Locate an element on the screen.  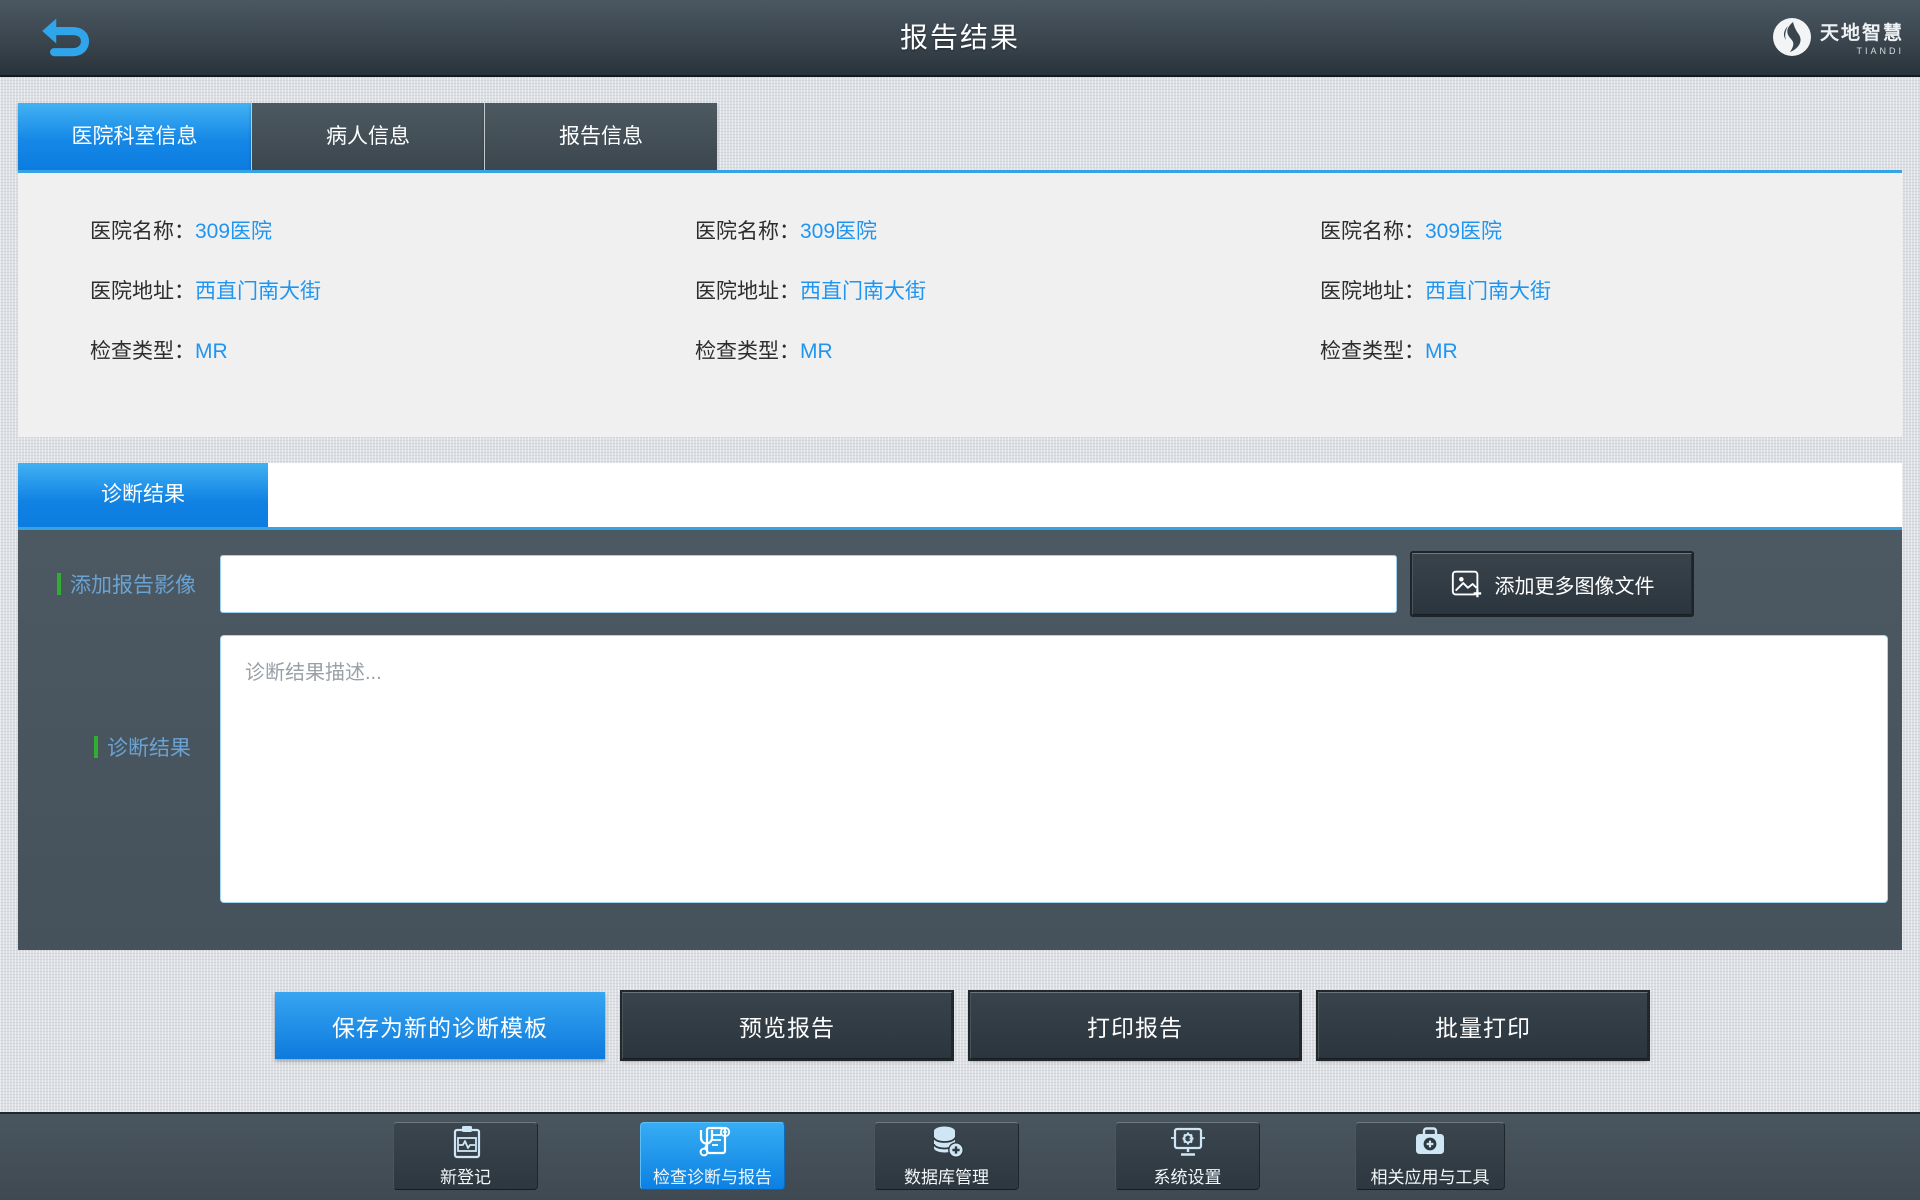
diagnosis-result-label-text: 诊断结果 is located at coordinates (149, 748).